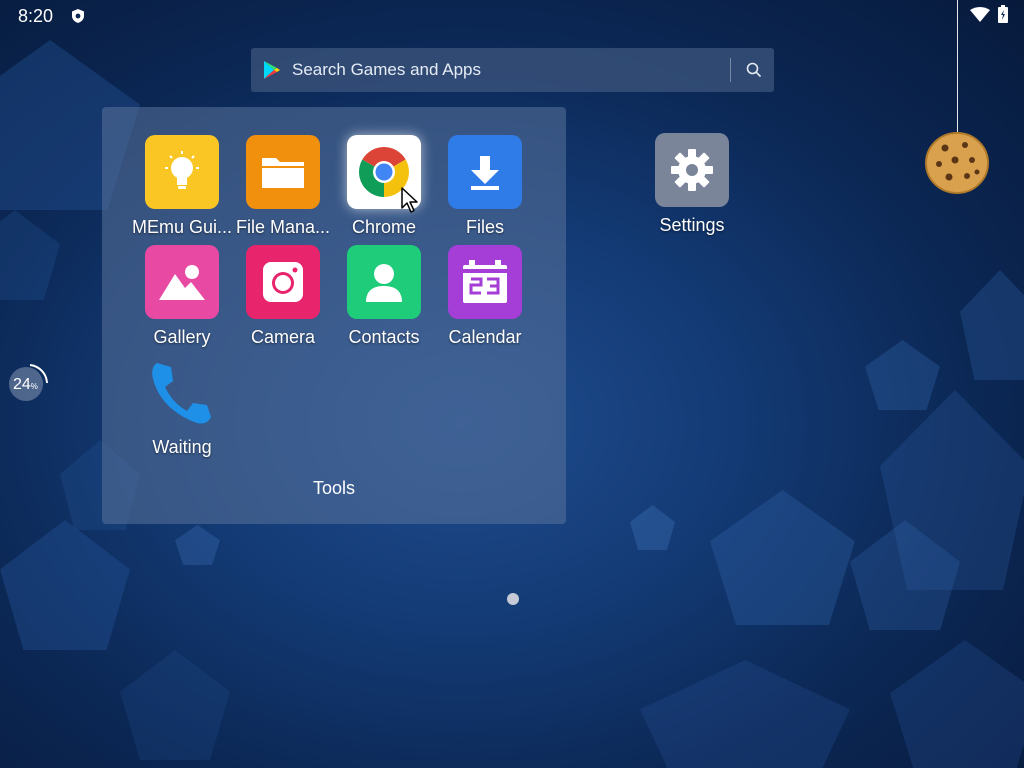  Describe the element at coordinates (384, 282) in the screenshot. I see `person-icon` at that location.